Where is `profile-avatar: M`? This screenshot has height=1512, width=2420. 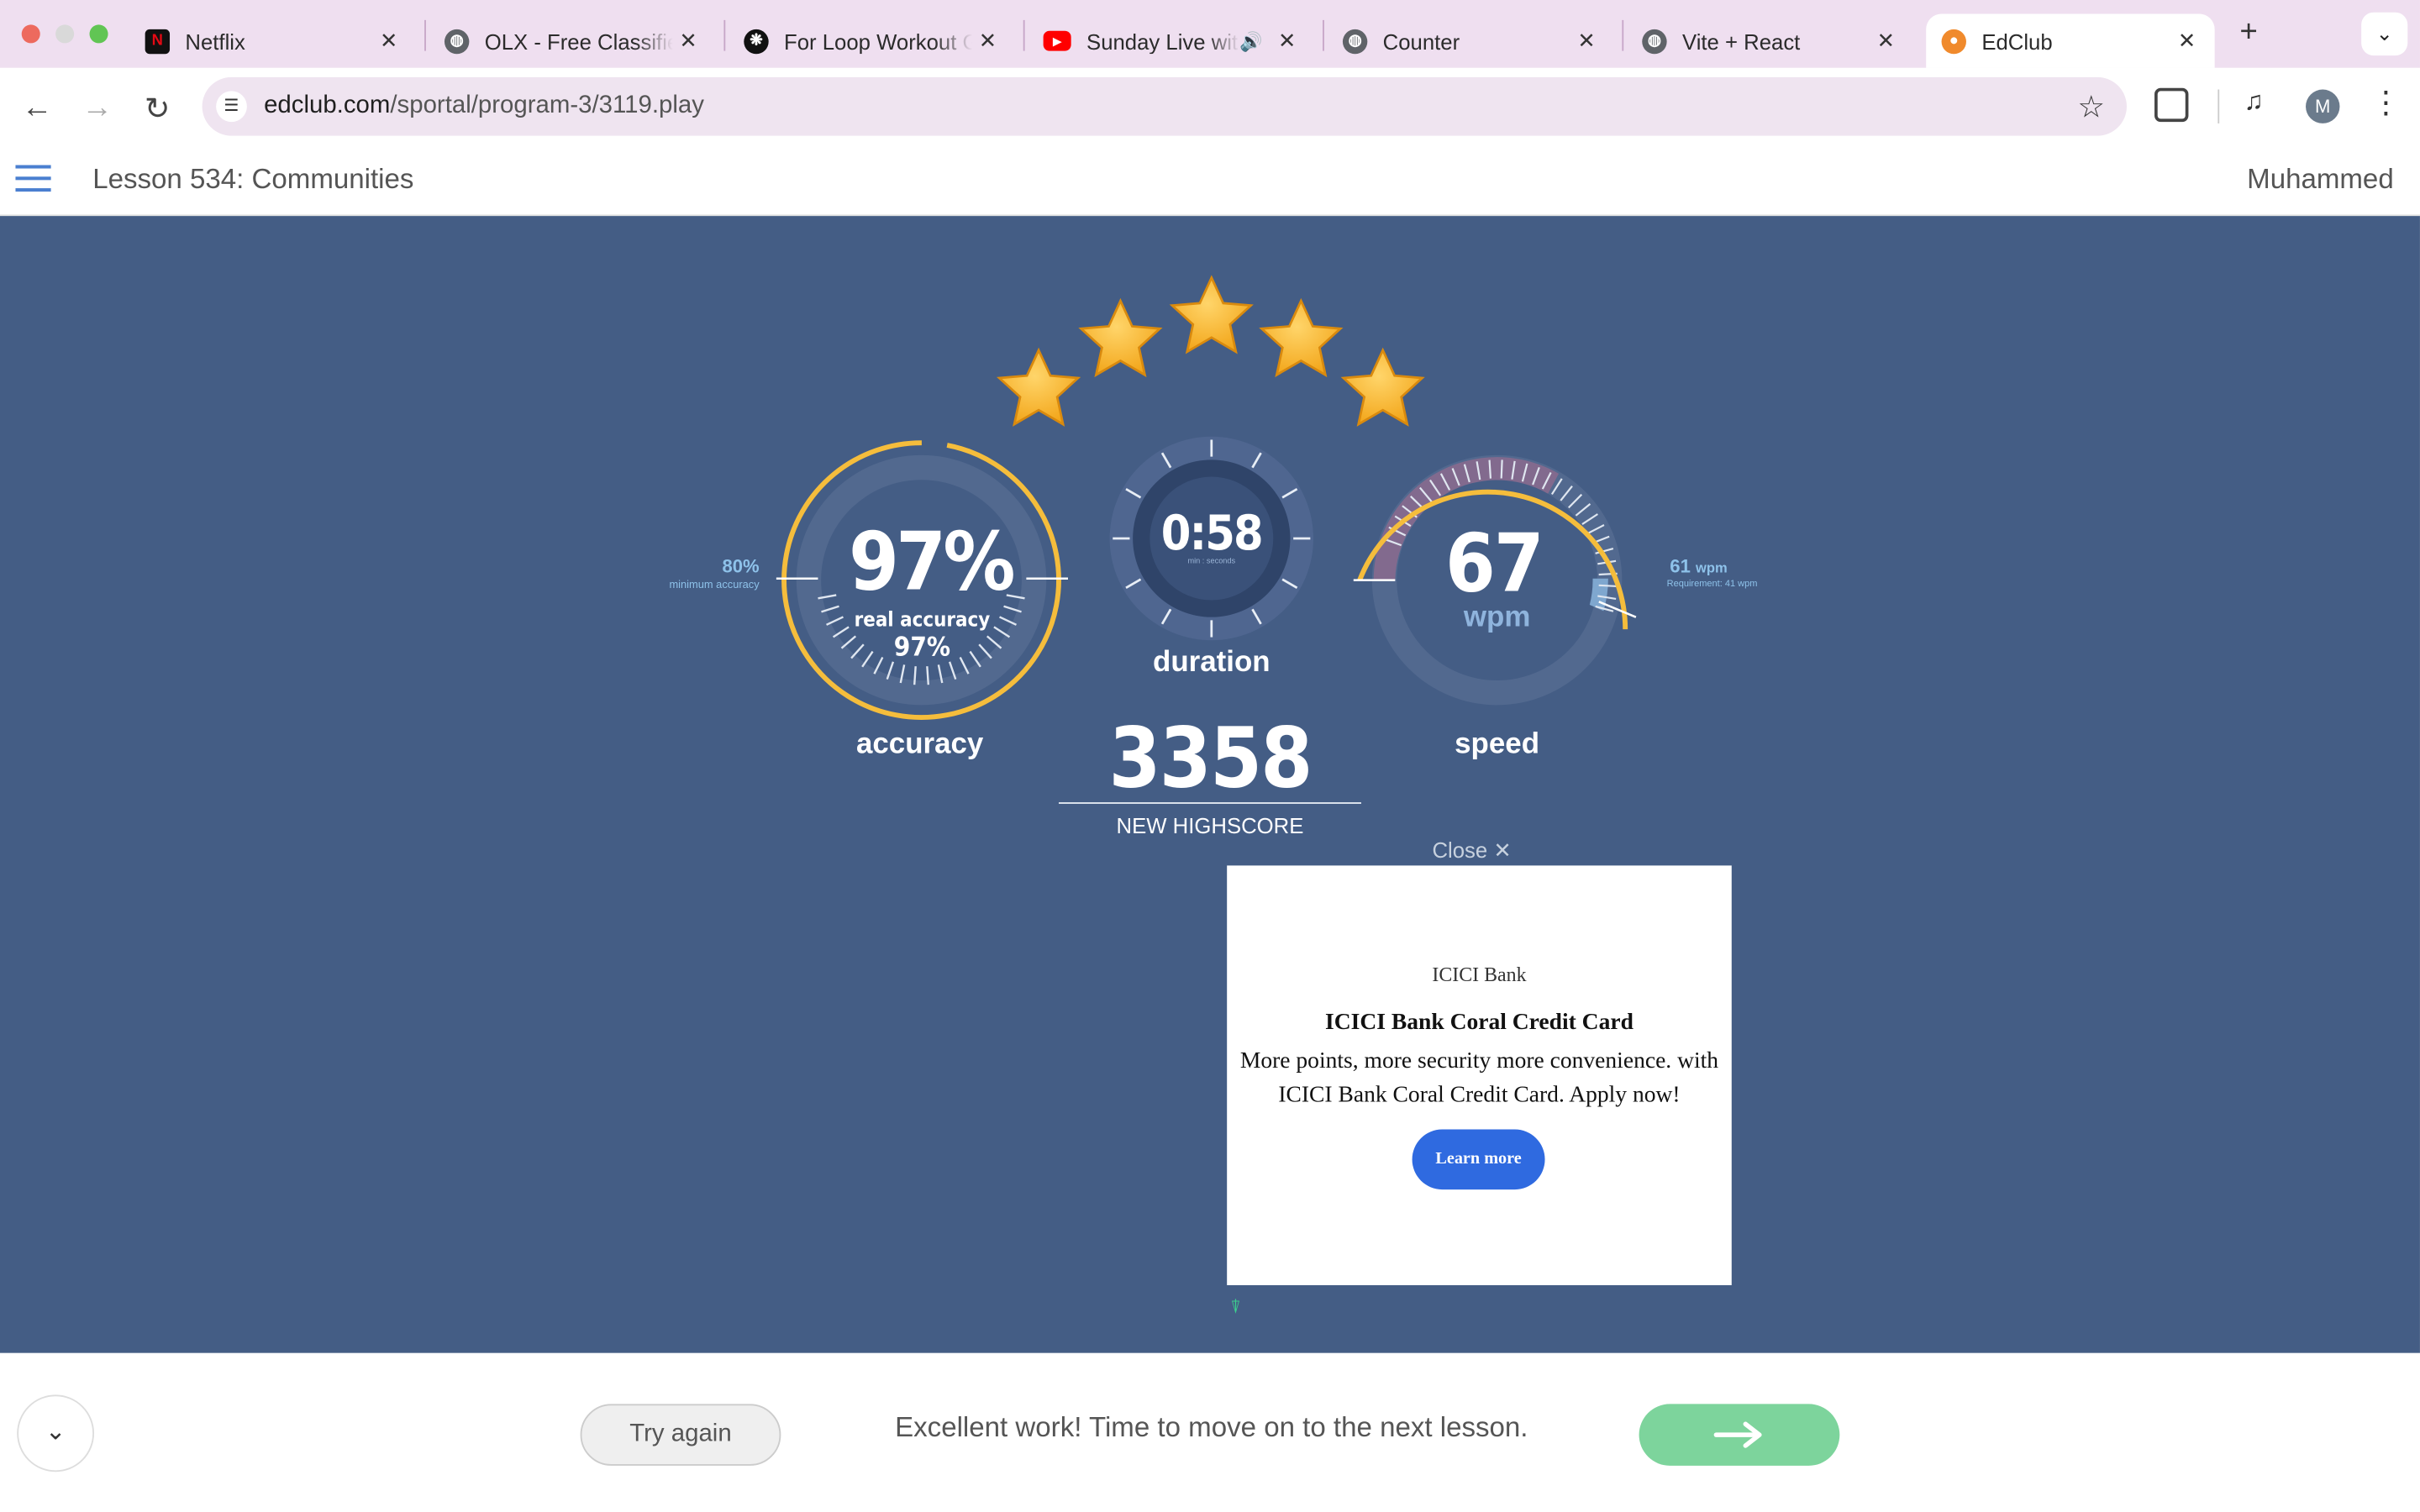
profile-avatar: M is located at coordinates (2323, 106).